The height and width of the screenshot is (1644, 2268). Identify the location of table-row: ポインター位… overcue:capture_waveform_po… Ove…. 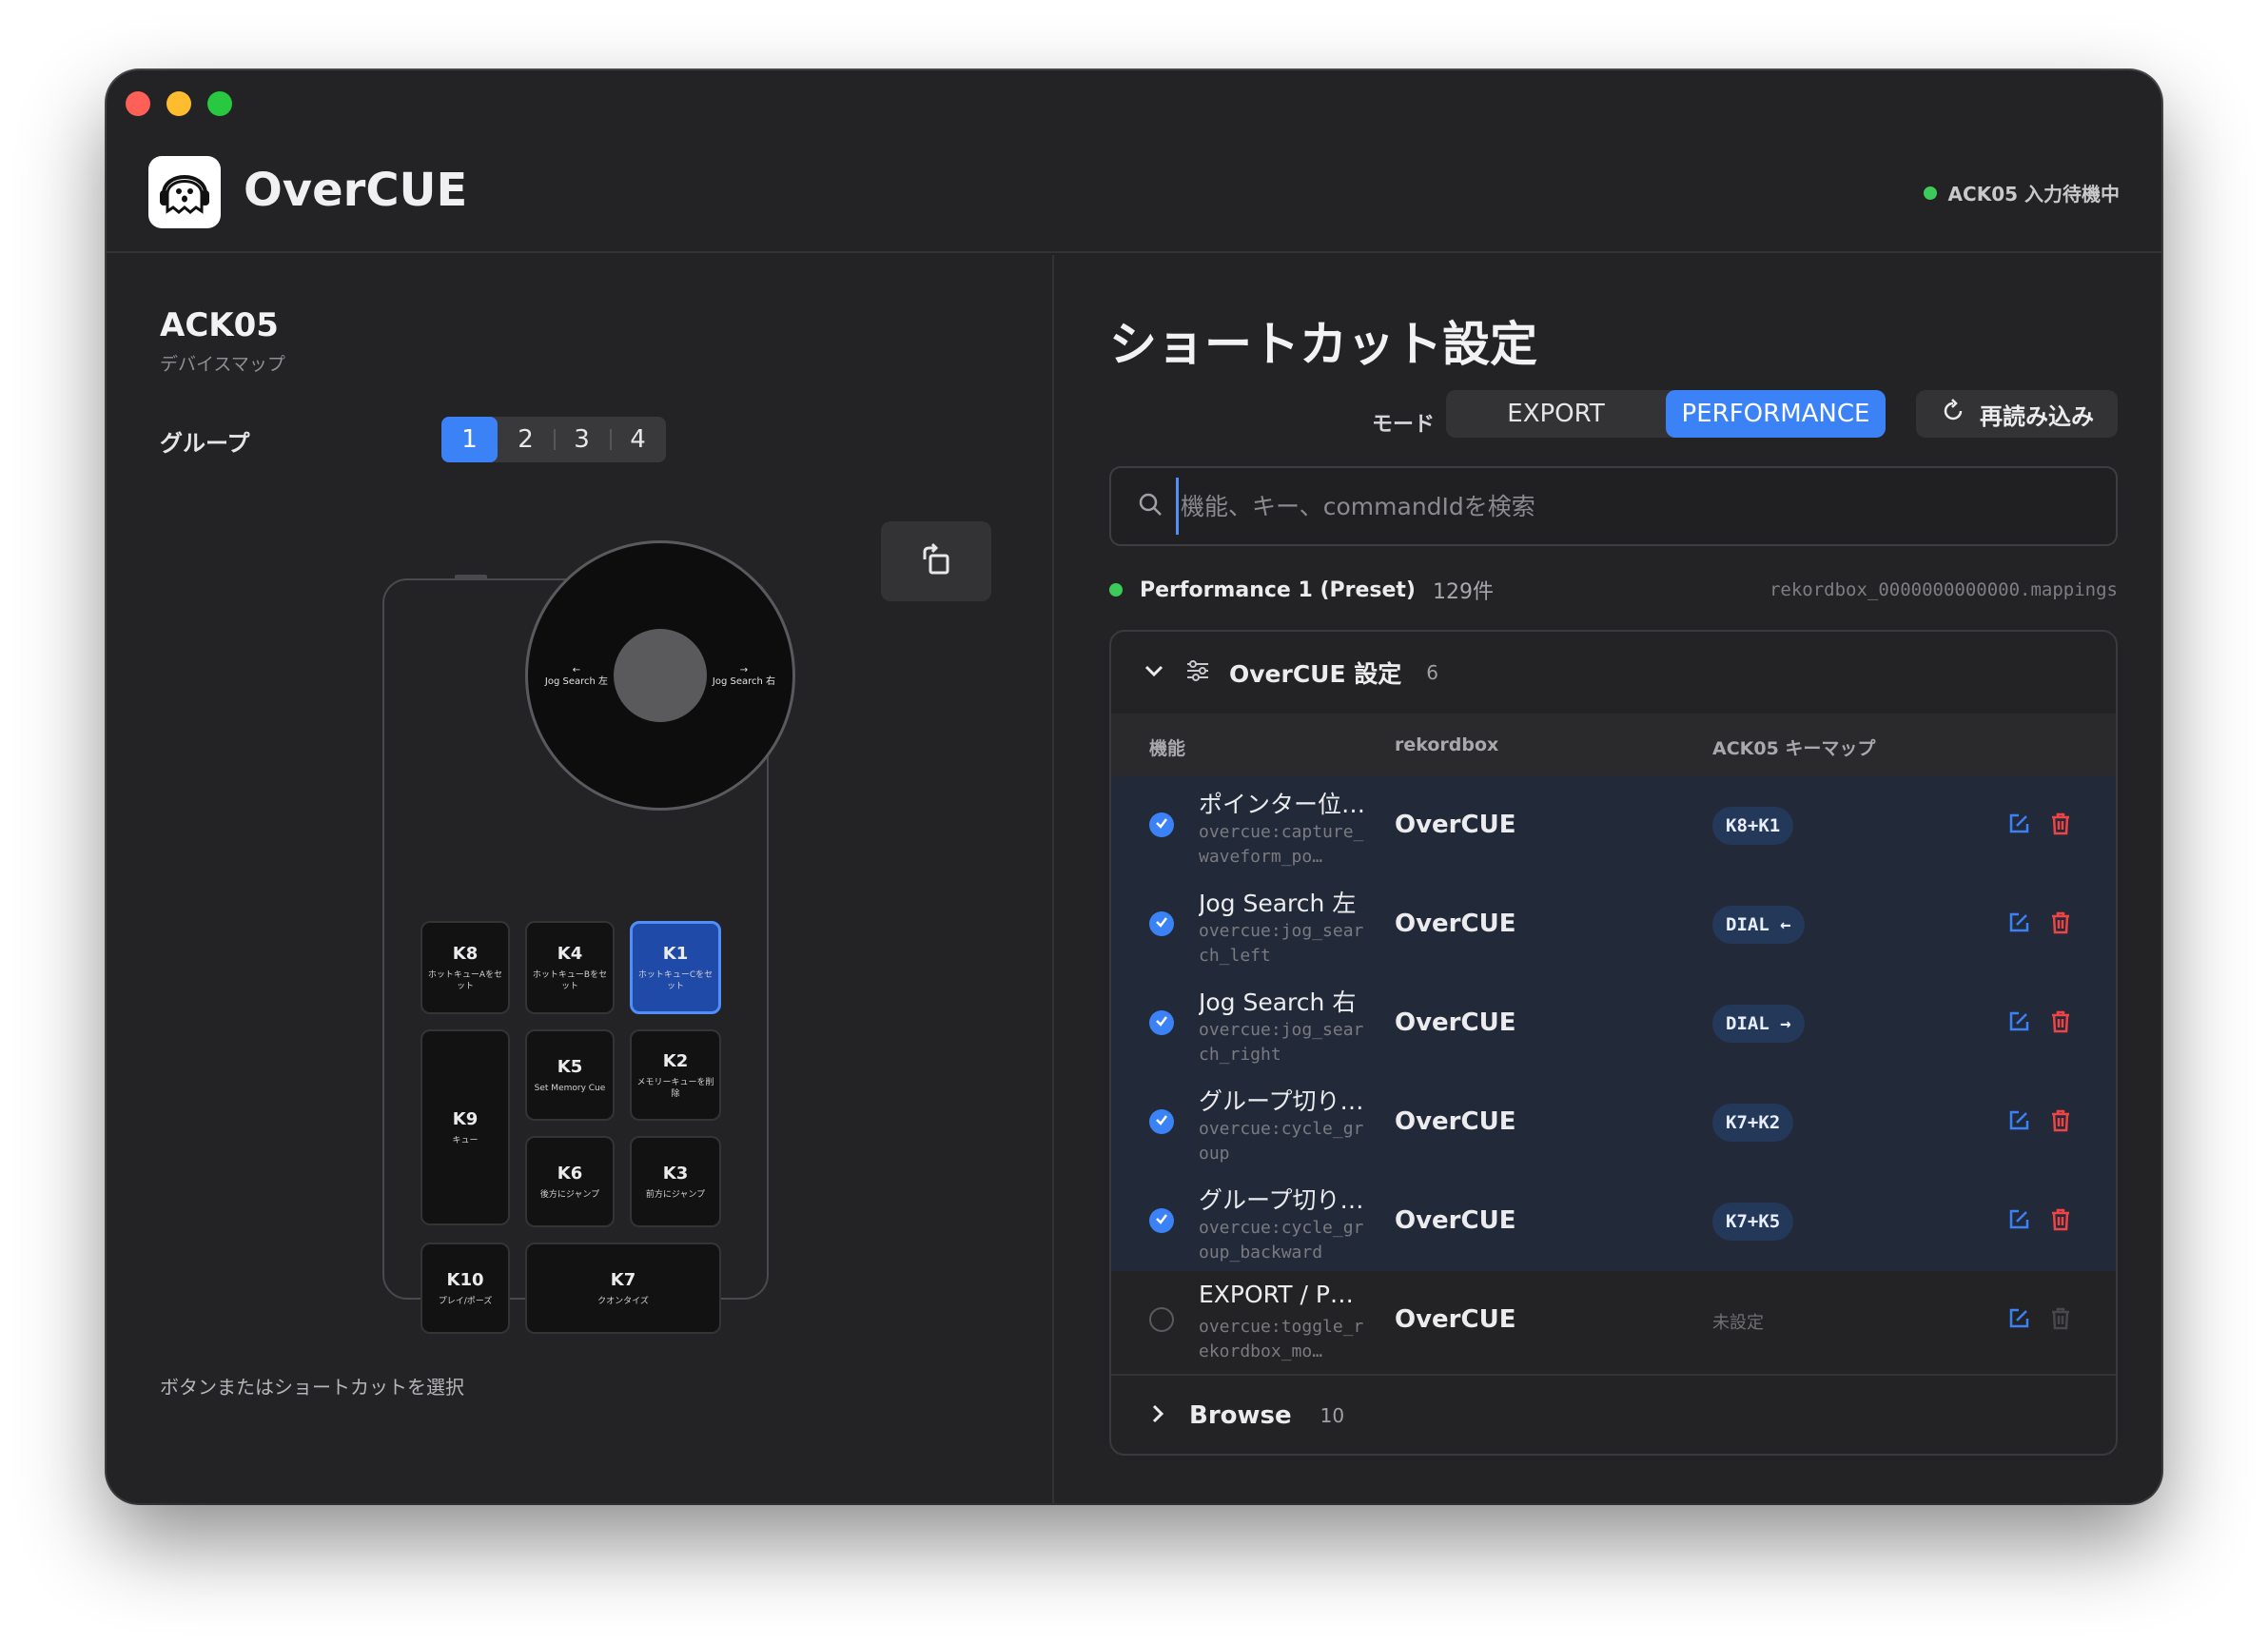
(1613, 825).